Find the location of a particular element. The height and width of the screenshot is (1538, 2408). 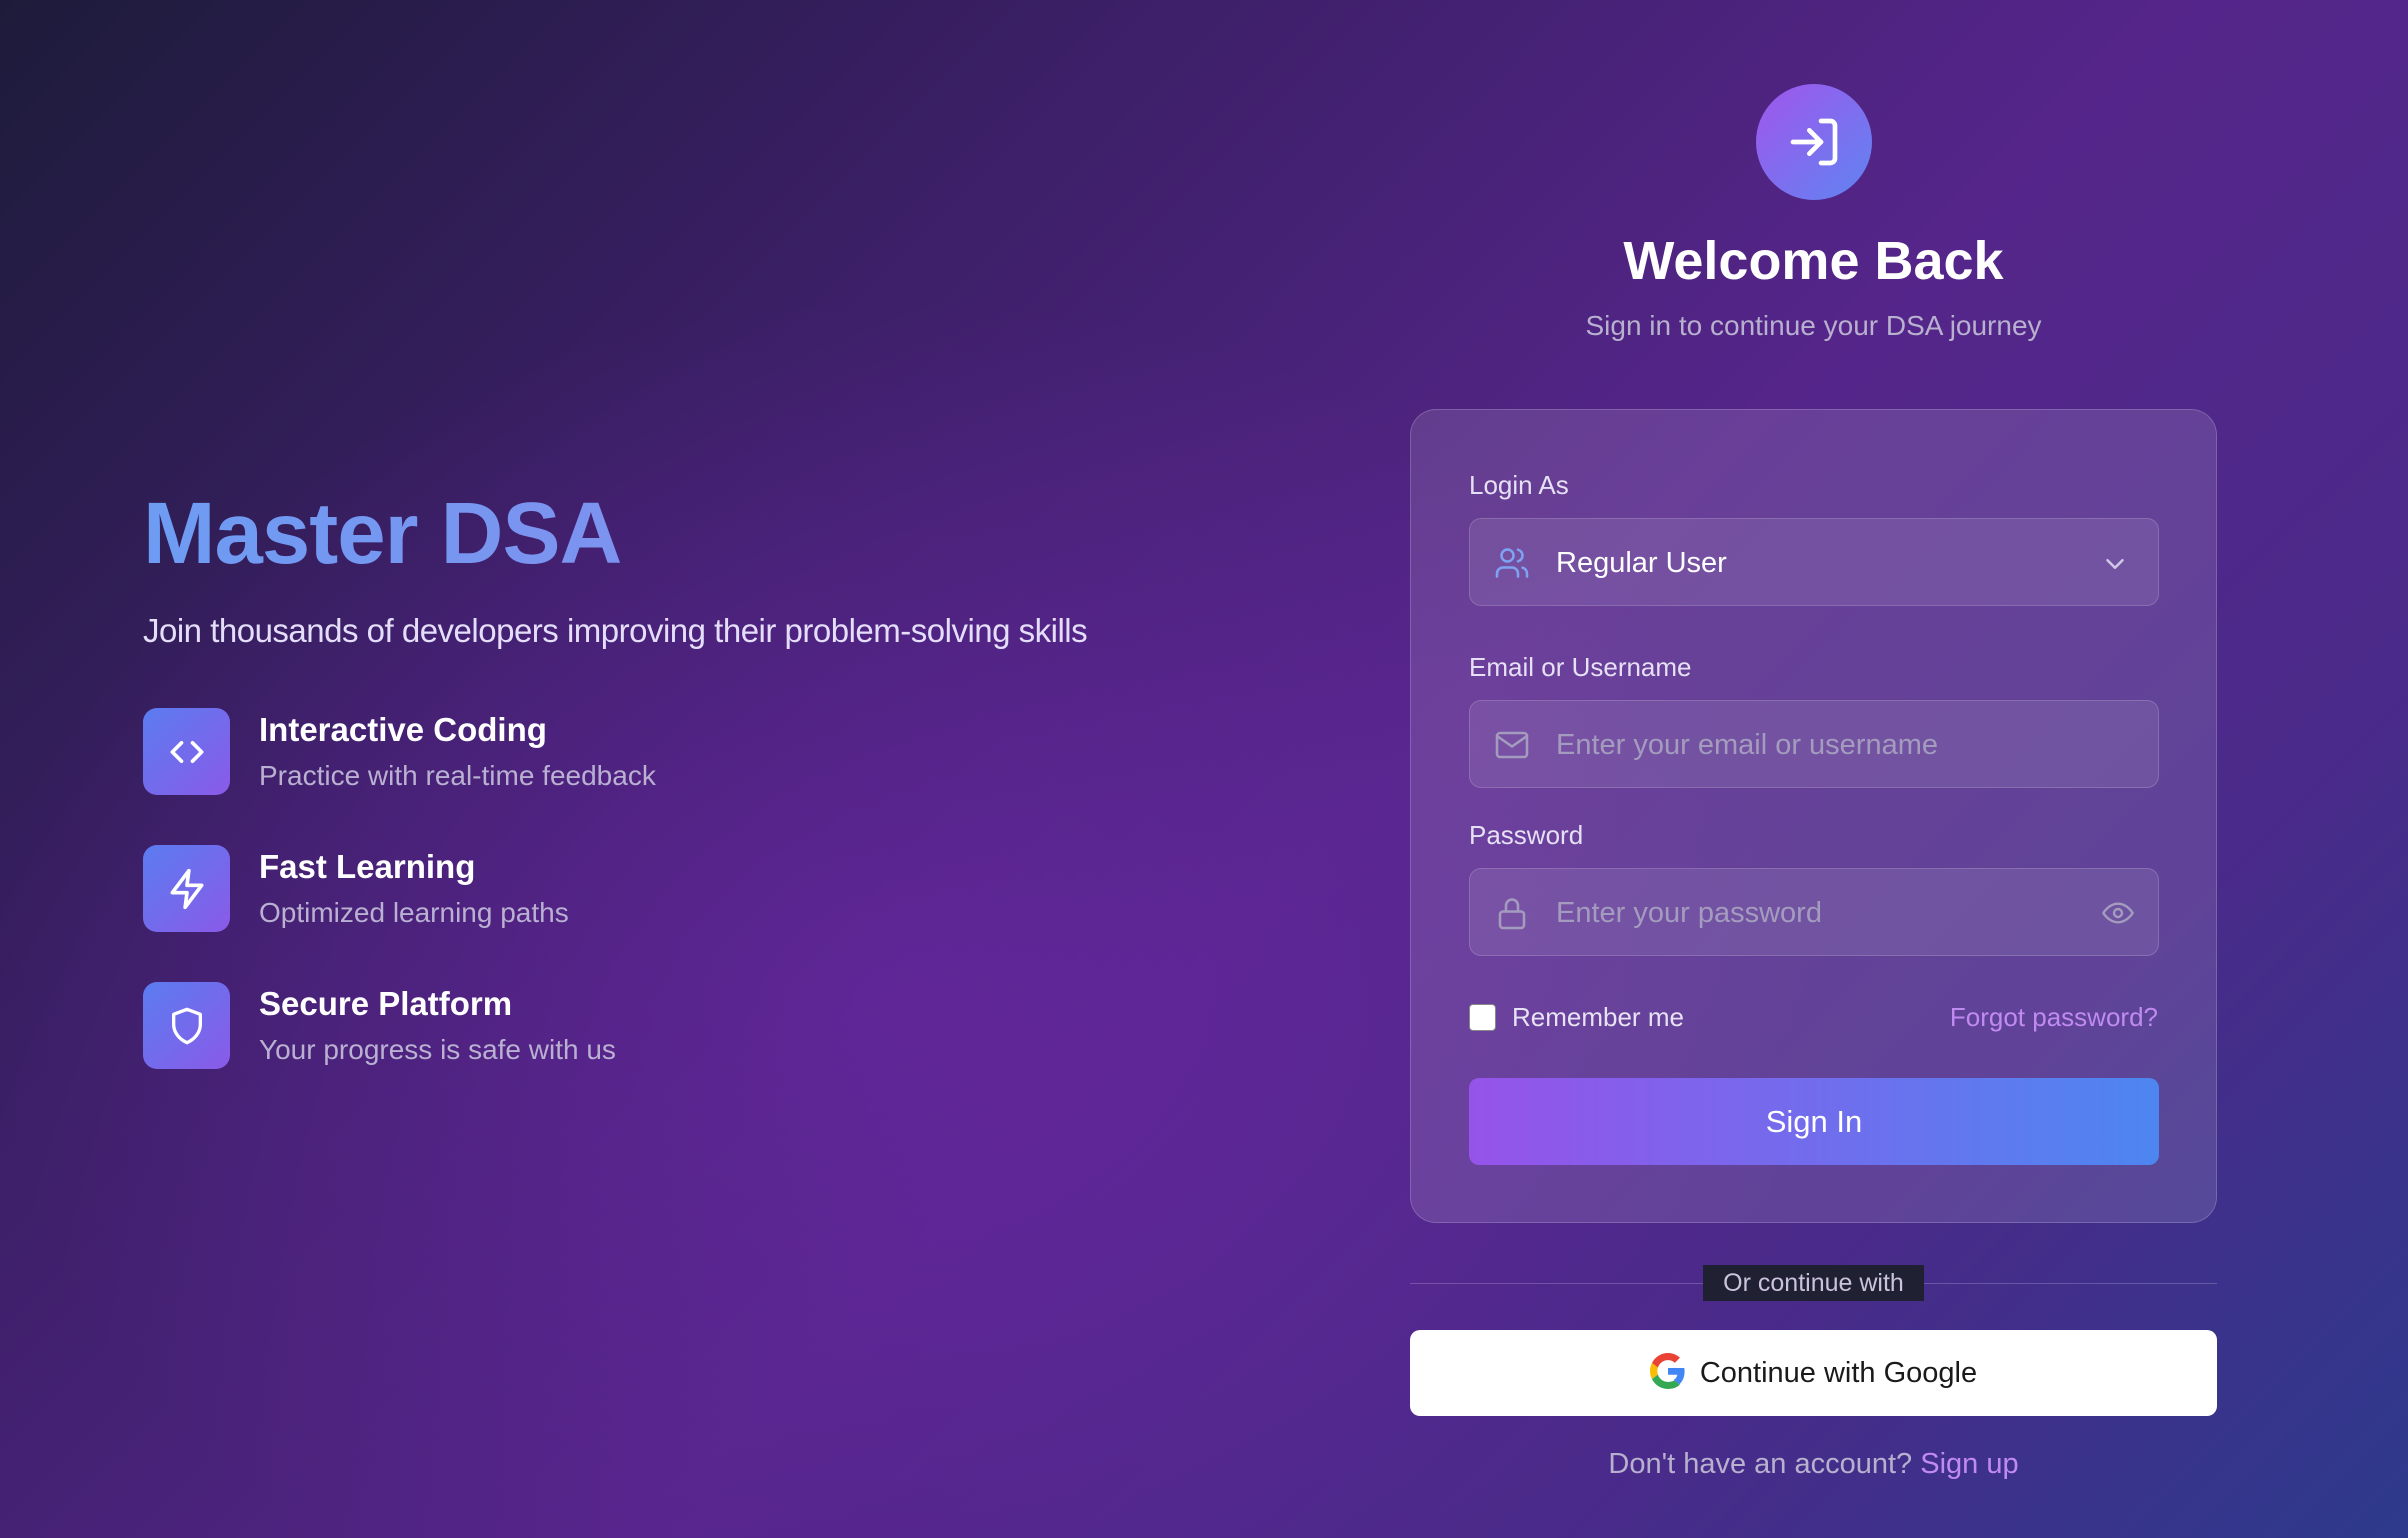

login-as-select: Regular User is located at coordinates (1814, 562).